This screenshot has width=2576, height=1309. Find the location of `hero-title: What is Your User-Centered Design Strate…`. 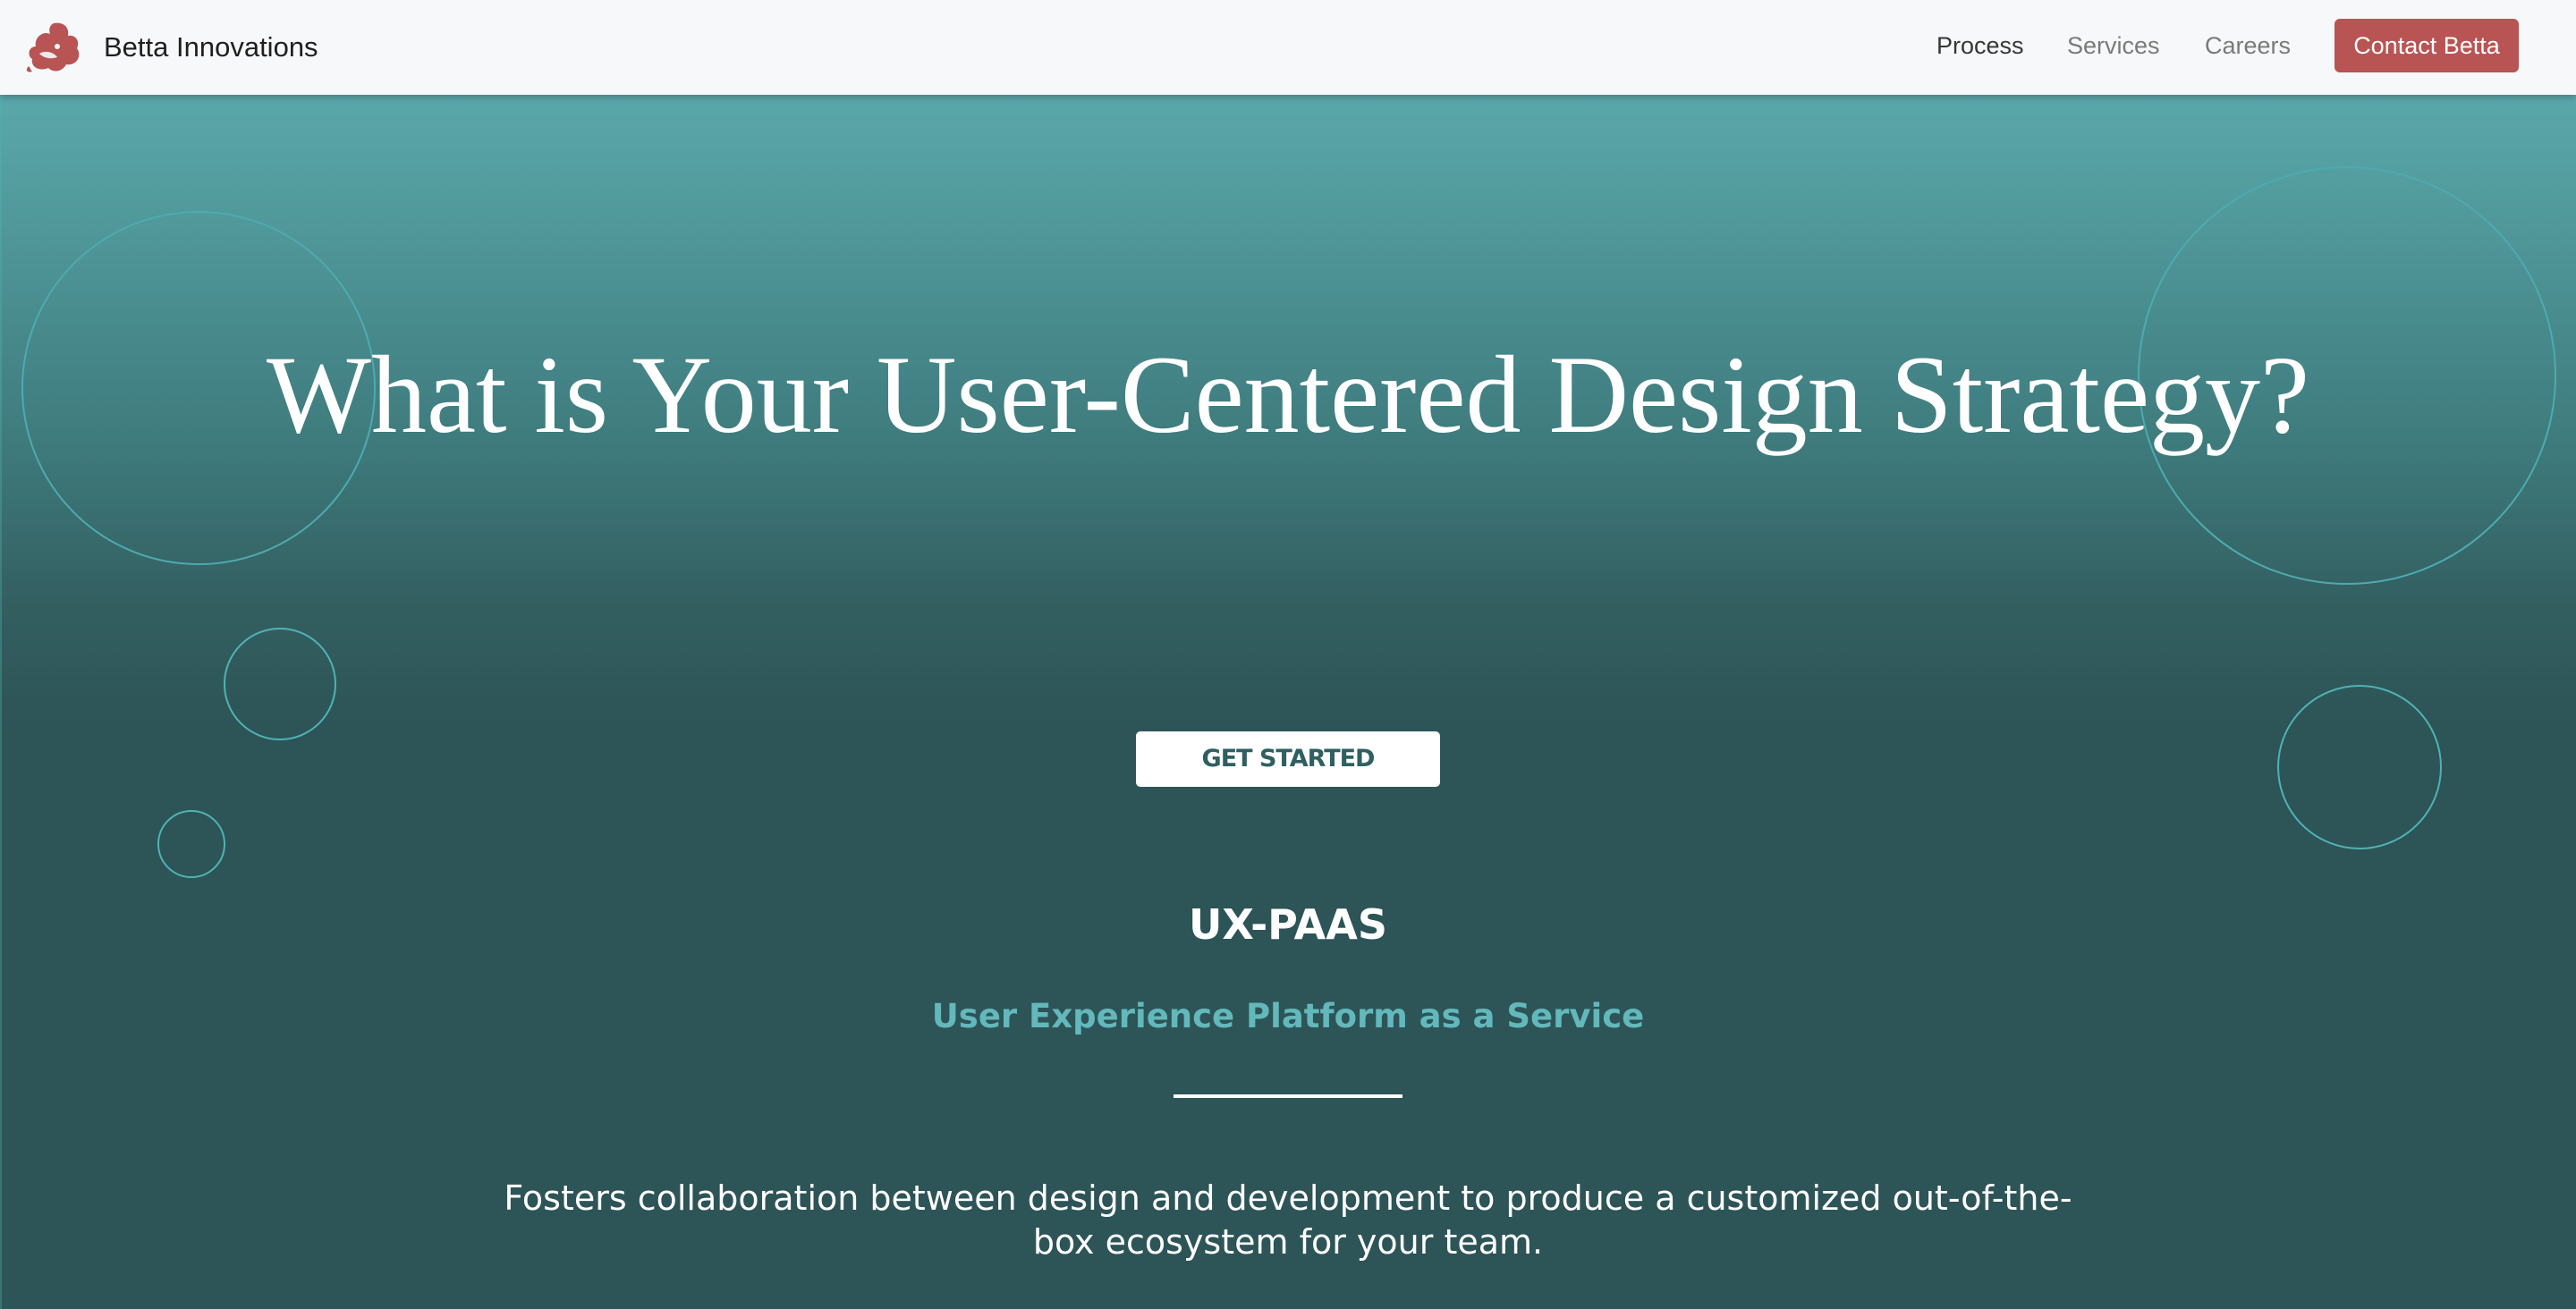

hero-title: What is Your User-Centered Design Strate… is located at coordinates (1288, 395).